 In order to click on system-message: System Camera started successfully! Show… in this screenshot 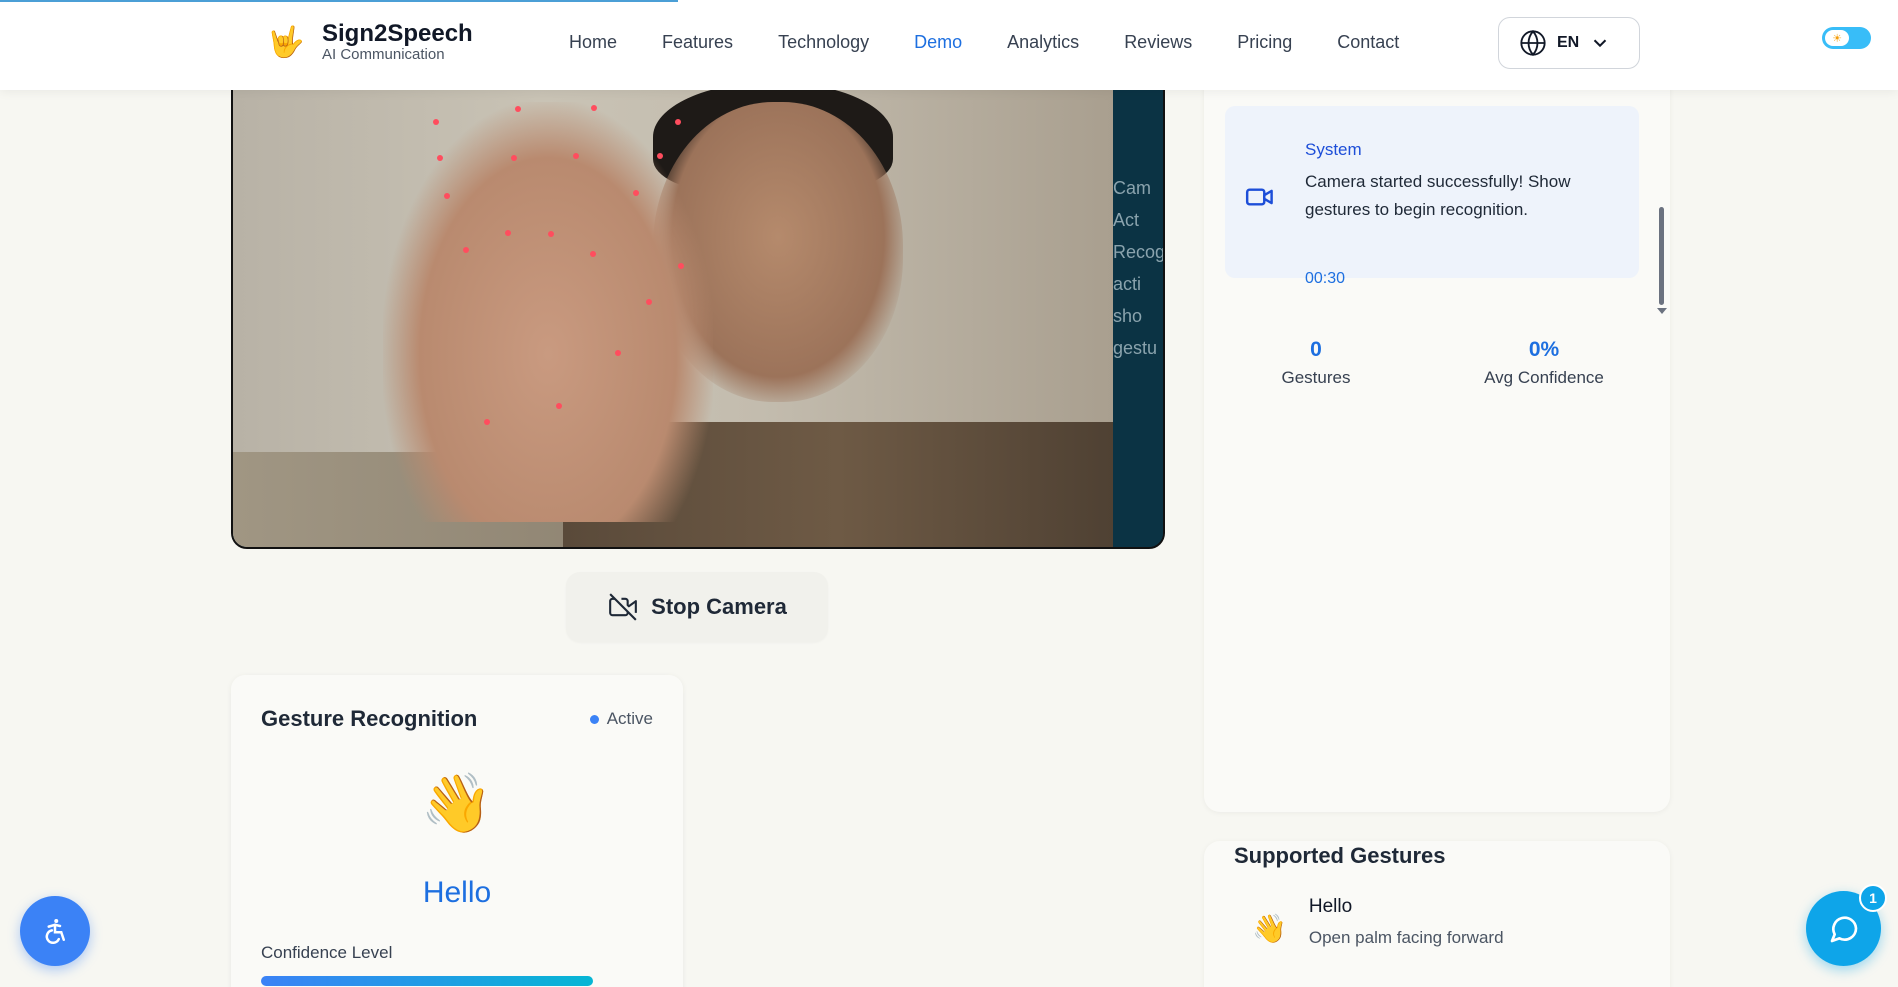, I will do `click(1432, 196)`.